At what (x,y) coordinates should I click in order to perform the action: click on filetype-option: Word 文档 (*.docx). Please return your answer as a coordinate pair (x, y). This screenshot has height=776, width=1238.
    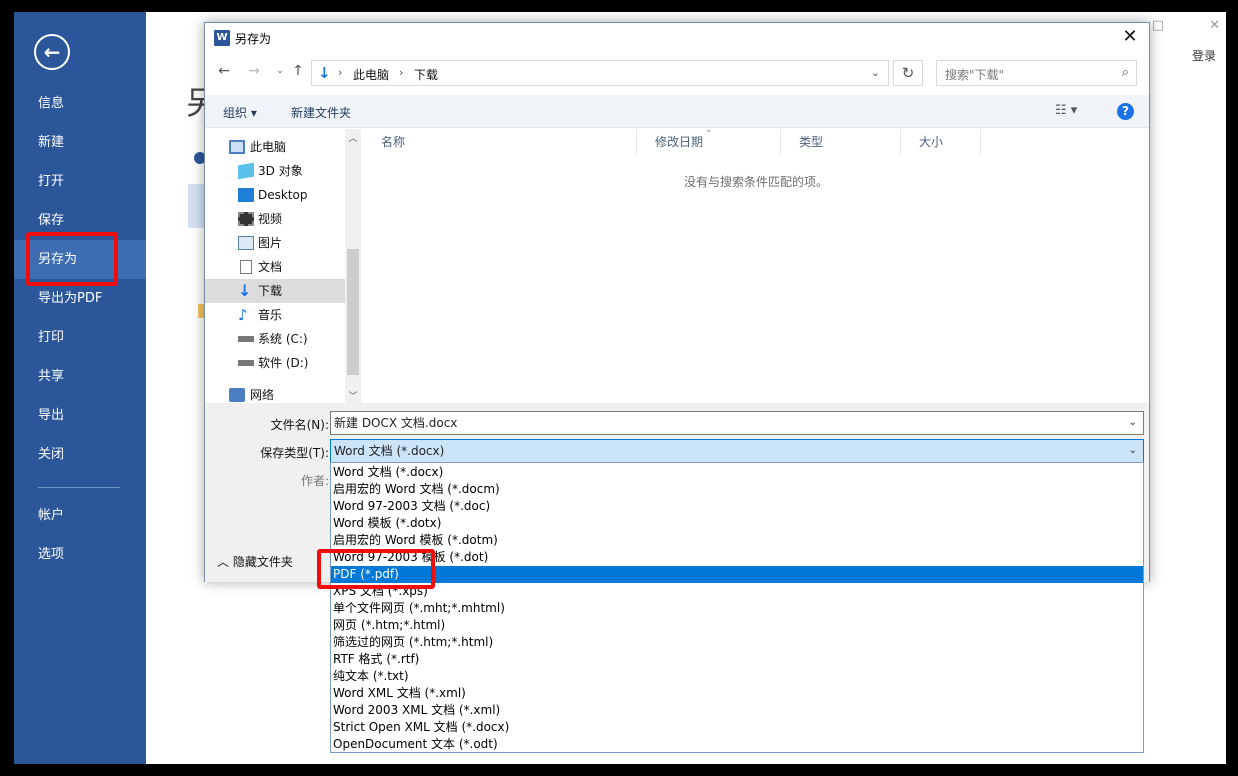
    Looking at the image, I should click on (737, 472).